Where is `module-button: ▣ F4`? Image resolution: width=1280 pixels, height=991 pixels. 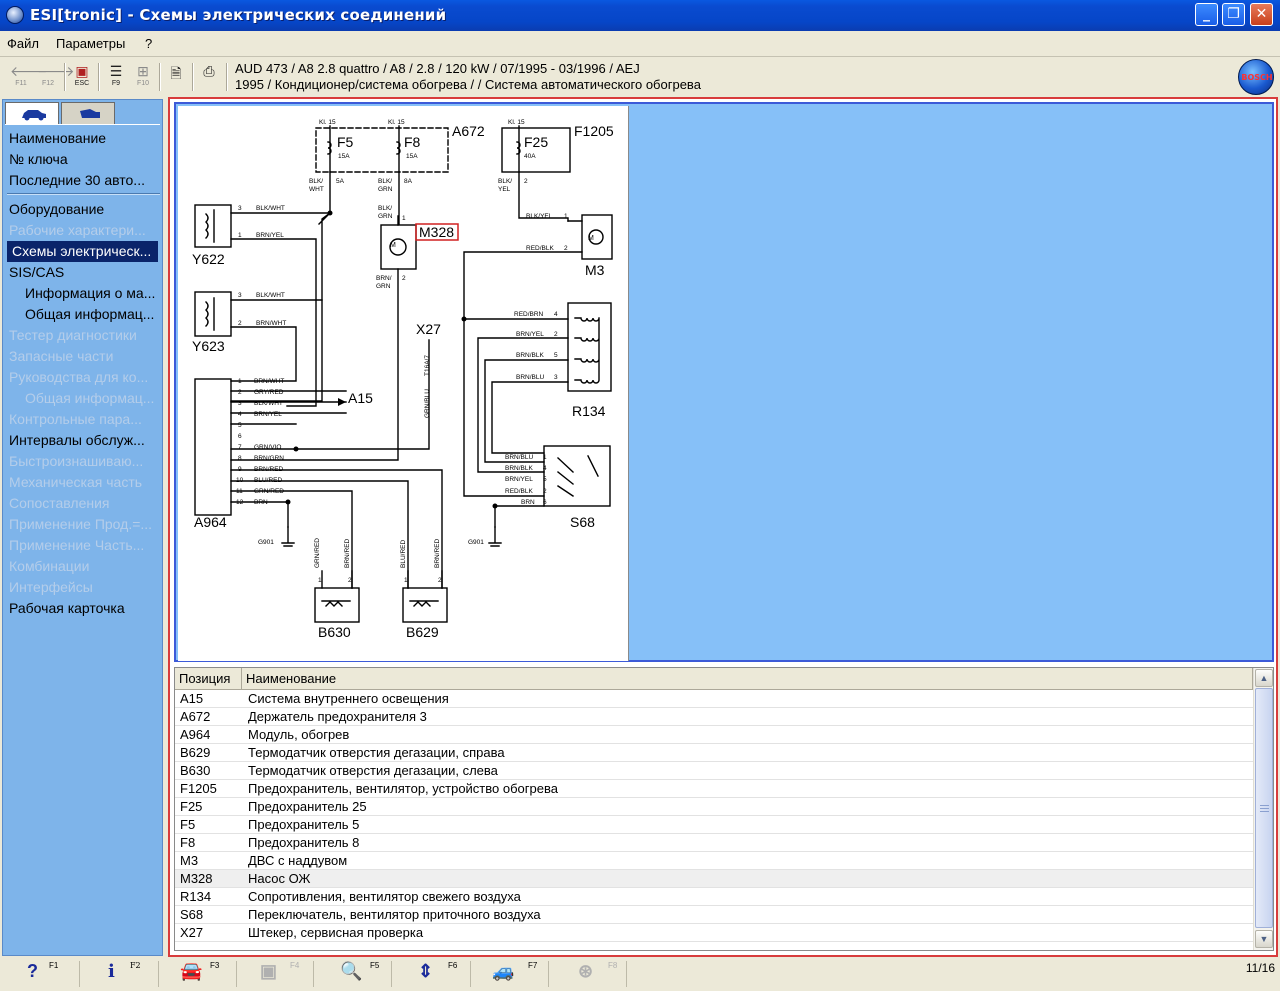 module-button: ▣ F4 is located at coordinates (279, 974).